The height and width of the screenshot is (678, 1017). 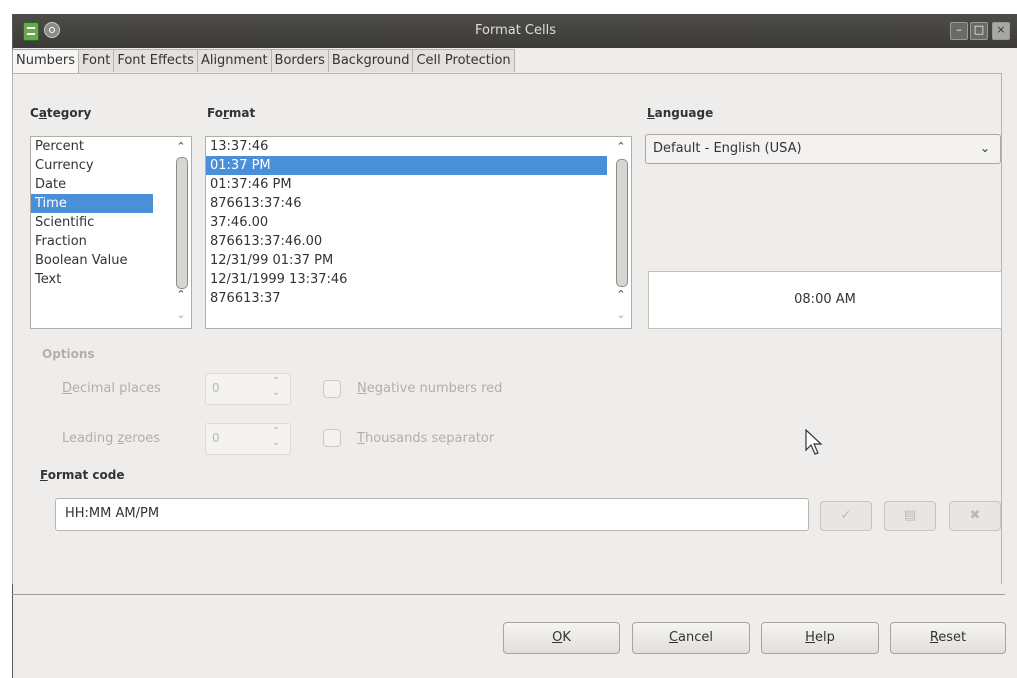 I want to click on format-item: 876613:37, so click(x=418, y=298).